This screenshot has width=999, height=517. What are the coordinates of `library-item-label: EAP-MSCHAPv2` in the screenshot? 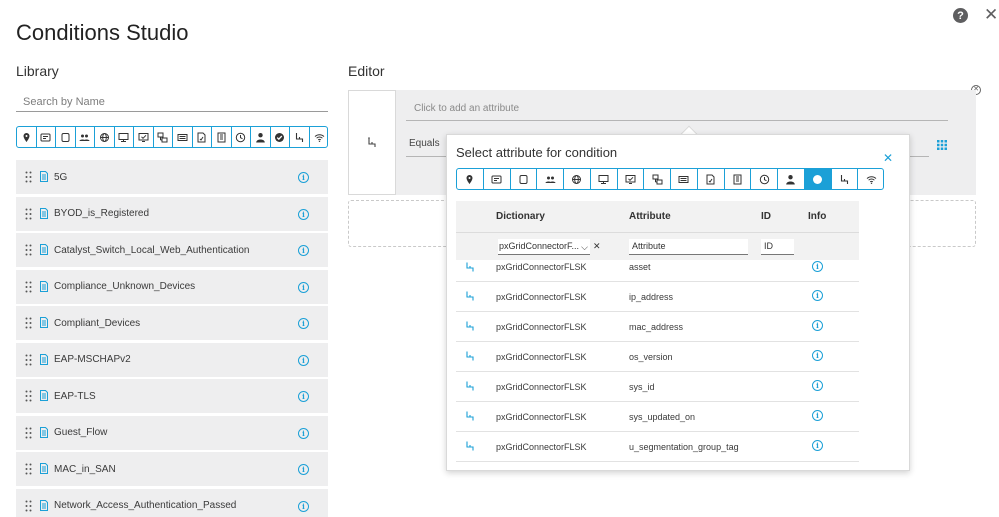 It's located at (92, 359).